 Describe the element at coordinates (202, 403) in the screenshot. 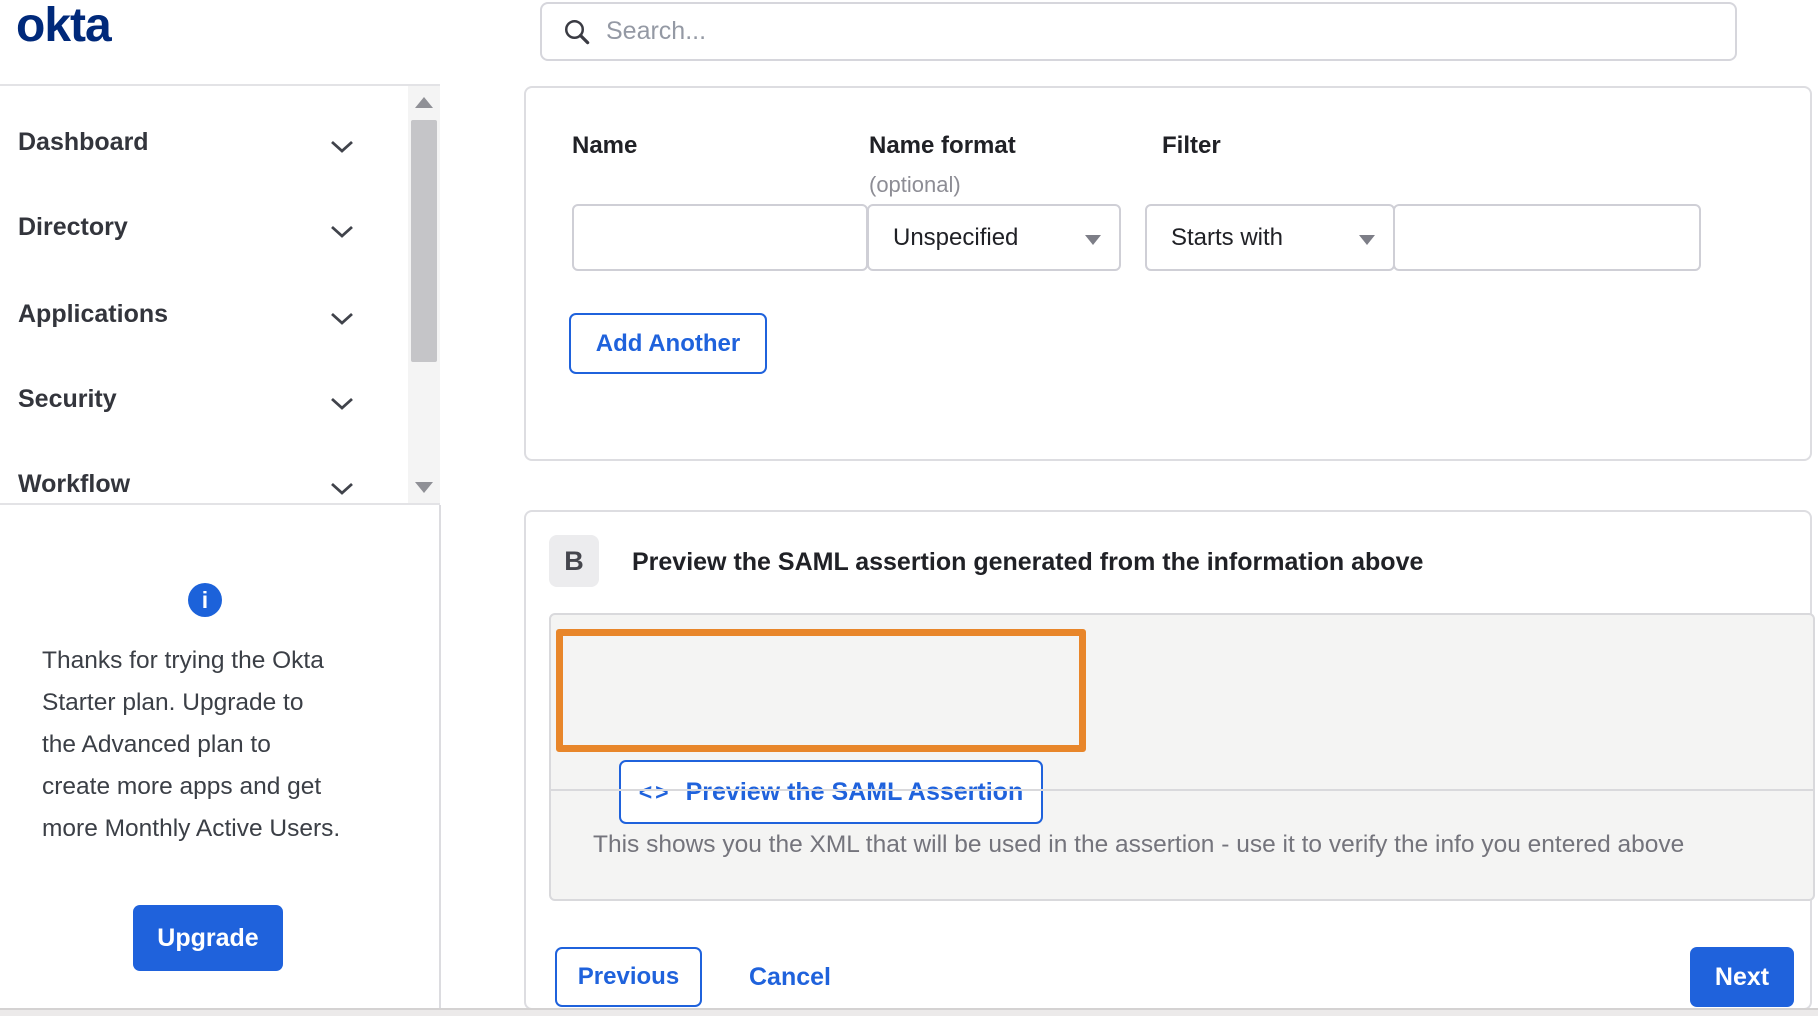

I see `sidebar-item-security: Security` at that location.